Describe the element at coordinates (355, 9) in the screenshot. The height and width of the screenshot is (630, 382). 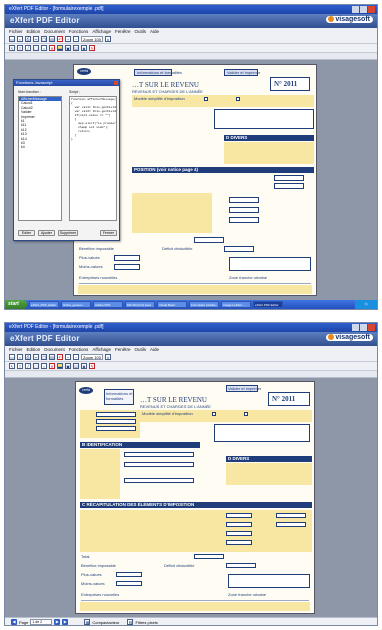
I see `minimize-button` at that location.